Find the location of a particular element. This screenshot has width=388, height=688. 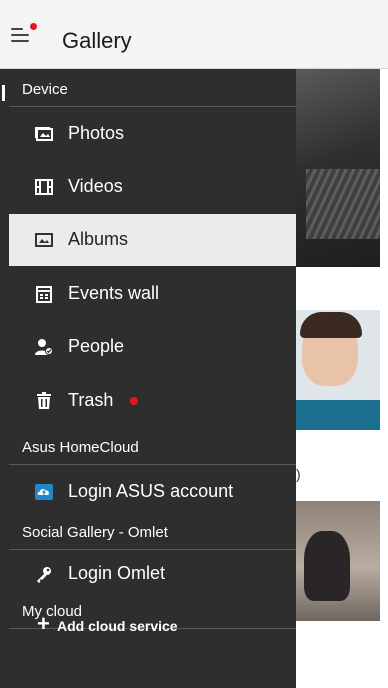

photos-icon is located at coordinates (44, 134).